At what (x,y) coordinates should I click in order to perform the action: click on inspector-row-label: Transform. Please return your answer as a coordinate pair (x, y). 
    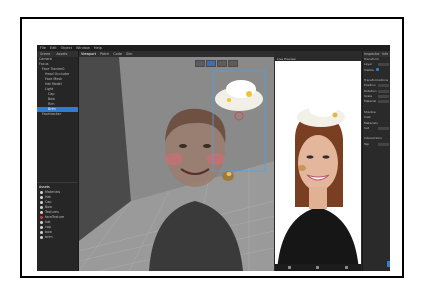
    Looking at the image, I should click on (371, 59).